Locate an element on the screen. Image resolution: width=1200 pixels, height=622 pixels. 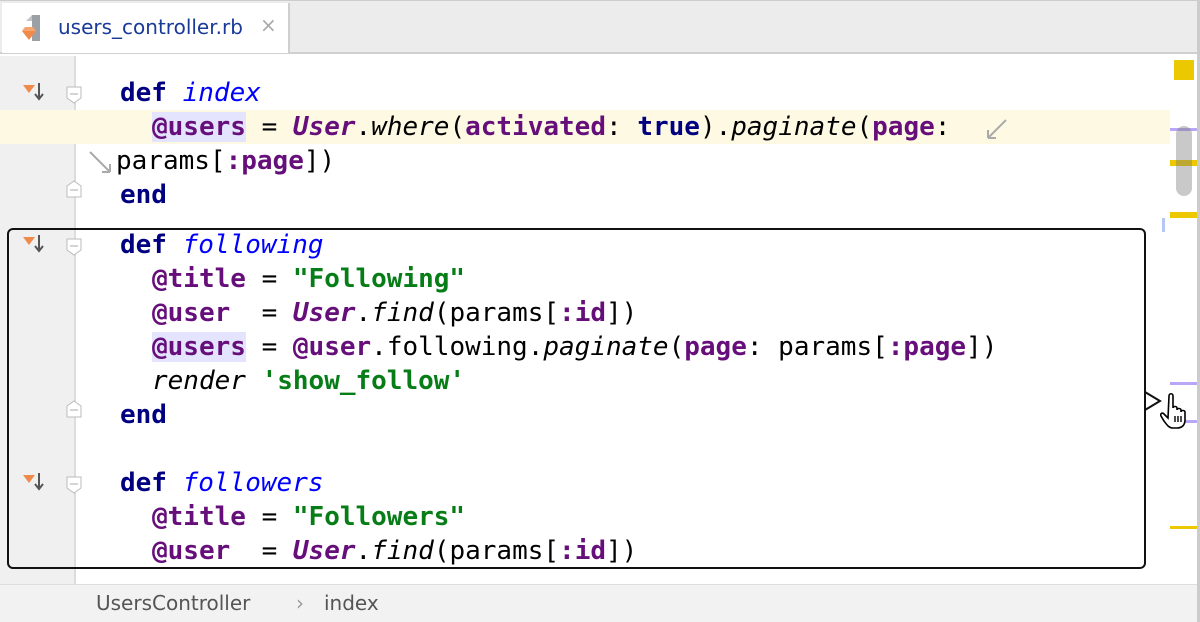
code-token: @users is located at coordinates (199, 127).